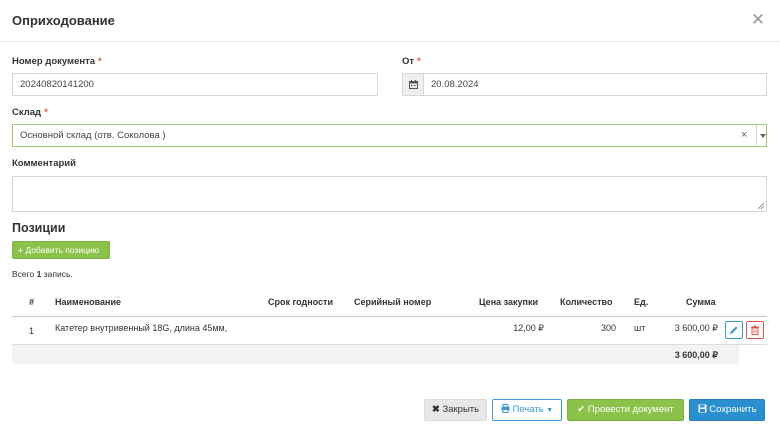  Describe the element at coordinates (744, 135) in the screenshot. I see `clear-icon: ×` at that location.